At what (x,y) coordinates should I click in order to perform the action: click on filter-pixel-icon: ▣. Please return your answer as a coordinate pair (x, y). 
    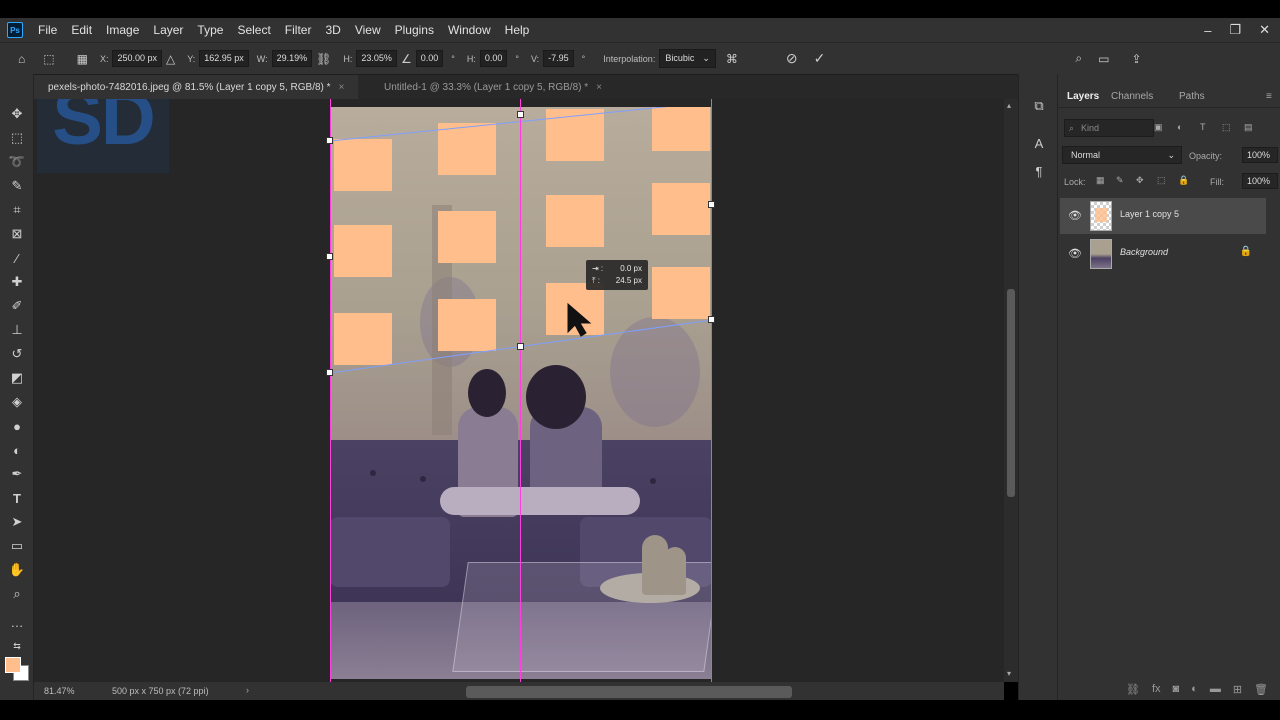
    Looking at the image, I should click on (1158, 127).